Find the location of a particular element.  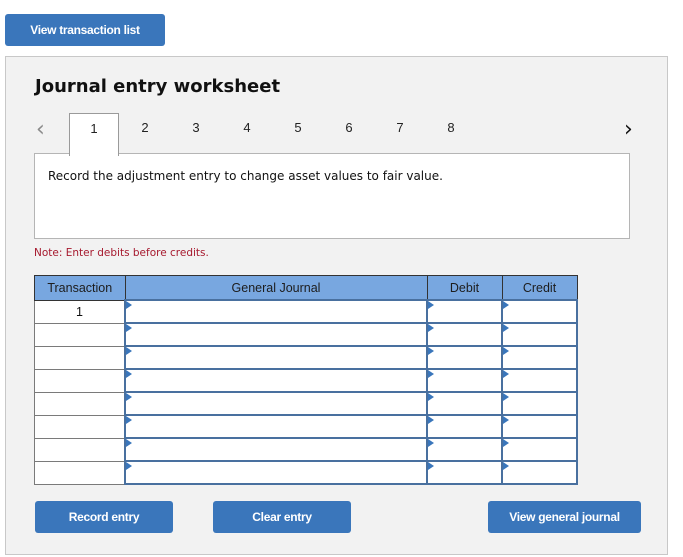

tab-7: 7 is located at coordinates (400, 134).